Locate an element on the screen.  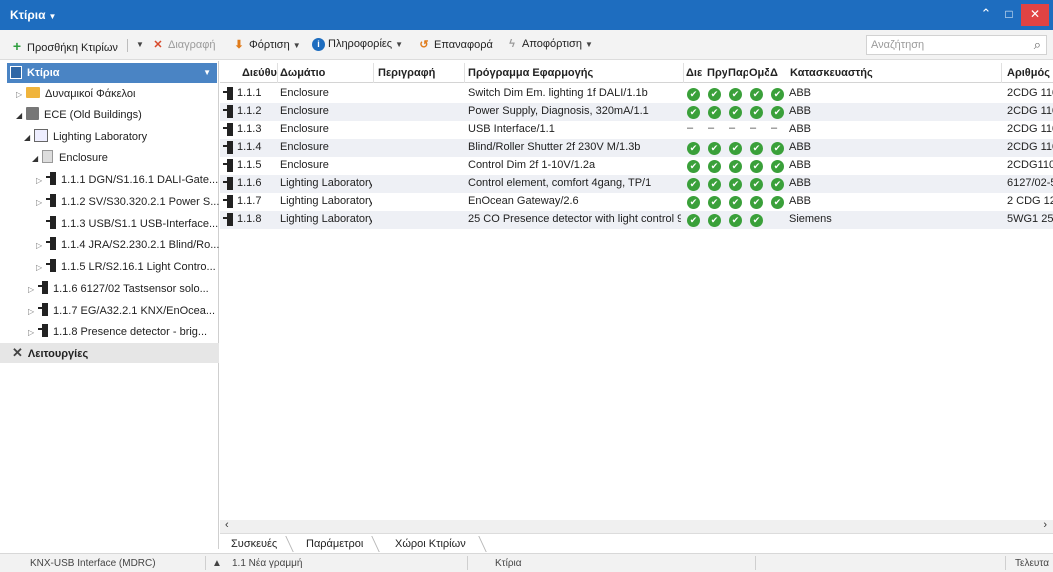
tab-devices: Συσκευές is located at coordinates (254, 544).